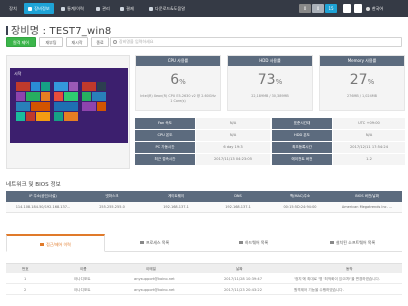 Image resolution: width=408 pixels, height=306 pixels. What do you see at coordinates (63, 8) in the screenshot?
I see `chart-icon` at bounding box center [63, 8].